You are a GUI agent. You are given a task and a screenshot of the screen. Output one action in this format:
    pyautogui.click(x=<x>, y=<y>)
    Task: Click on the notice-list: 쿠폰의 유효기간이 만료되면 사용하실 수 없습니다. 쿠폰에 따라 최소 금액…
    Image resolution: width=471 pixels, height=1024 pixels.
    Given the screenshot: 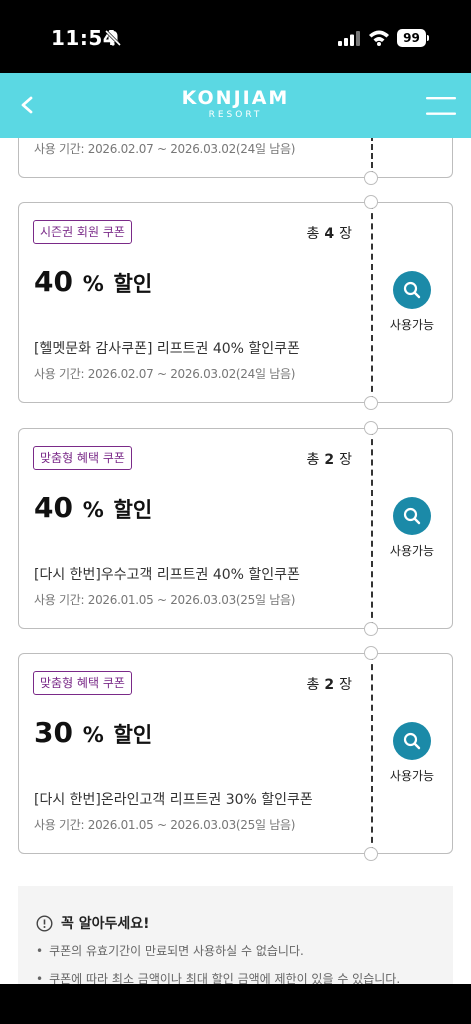 What is the action you would take?
    pyautogui.click(x=218, y=963)
    